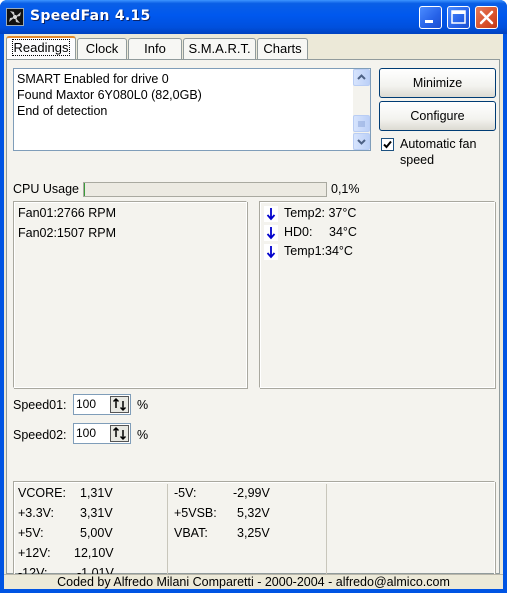  I want to click on voltage-name: -5V:, so click(185, 493).